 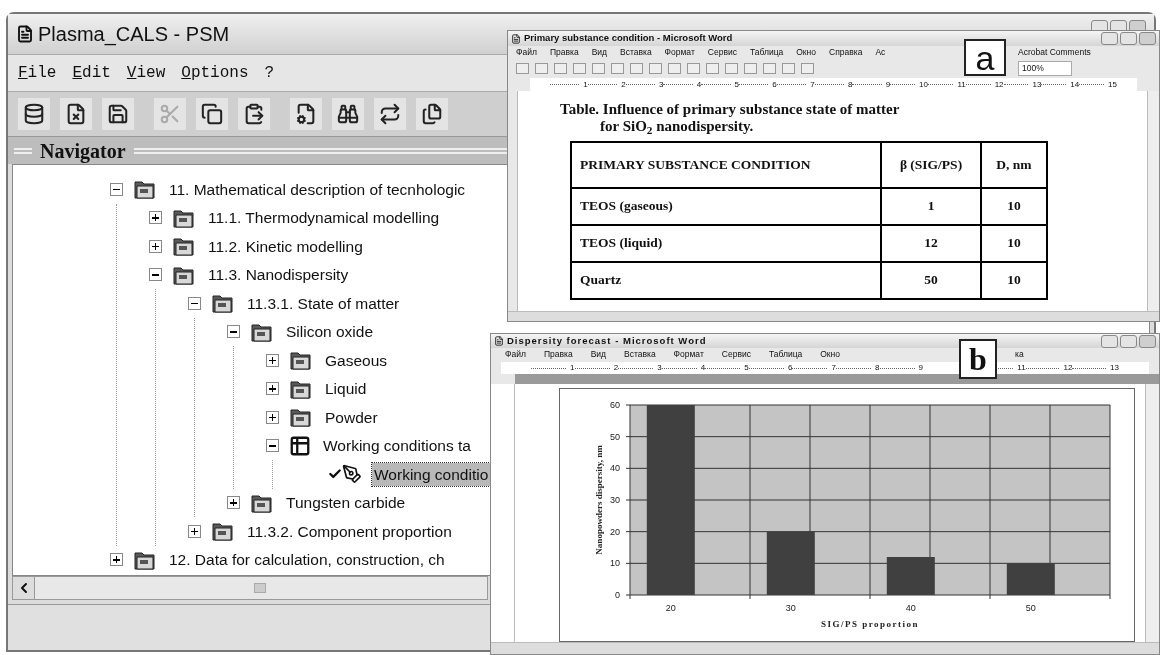 I want to click on tree-item: Gaseous, so click(x=356, y=360).